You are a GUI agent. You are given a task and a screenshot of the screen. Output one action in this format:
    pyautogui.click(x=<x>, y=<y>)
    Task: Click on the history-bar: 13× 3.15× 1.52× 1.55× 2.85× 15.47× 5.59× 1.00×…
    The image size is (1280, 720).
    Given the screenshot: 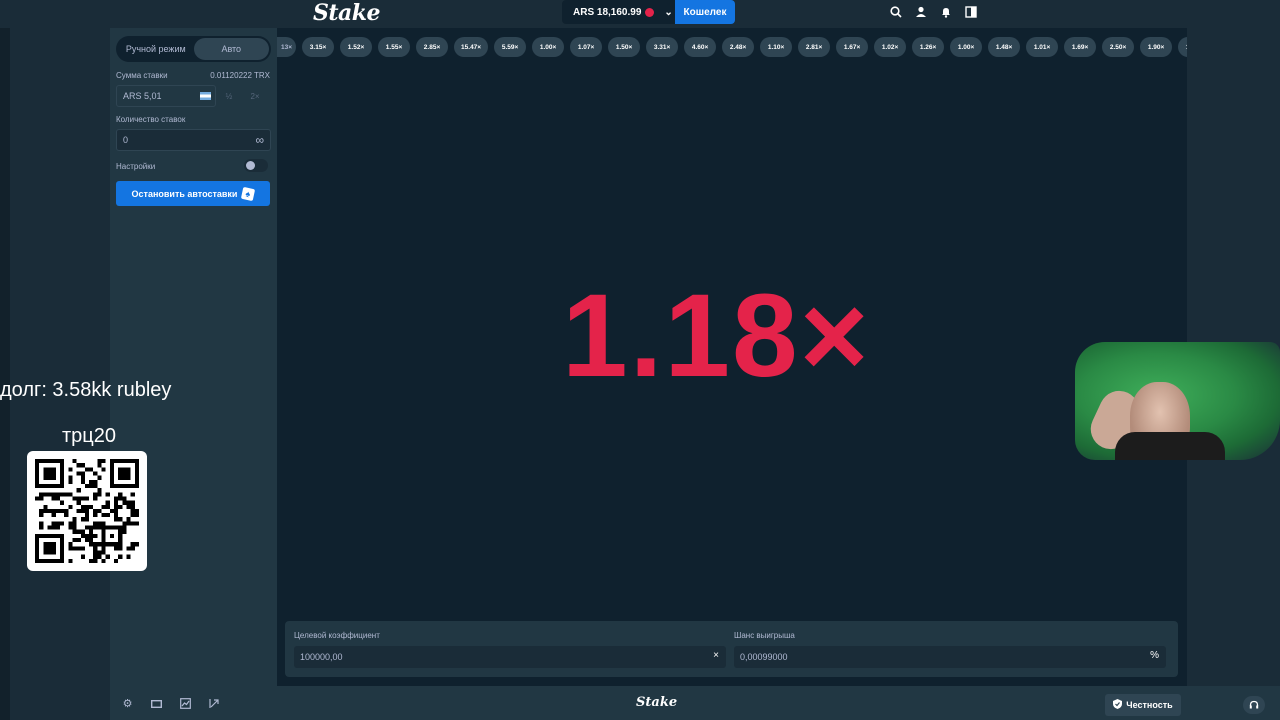 What is the action you would take?
    pyautogui.click(x=732, y=47)
    